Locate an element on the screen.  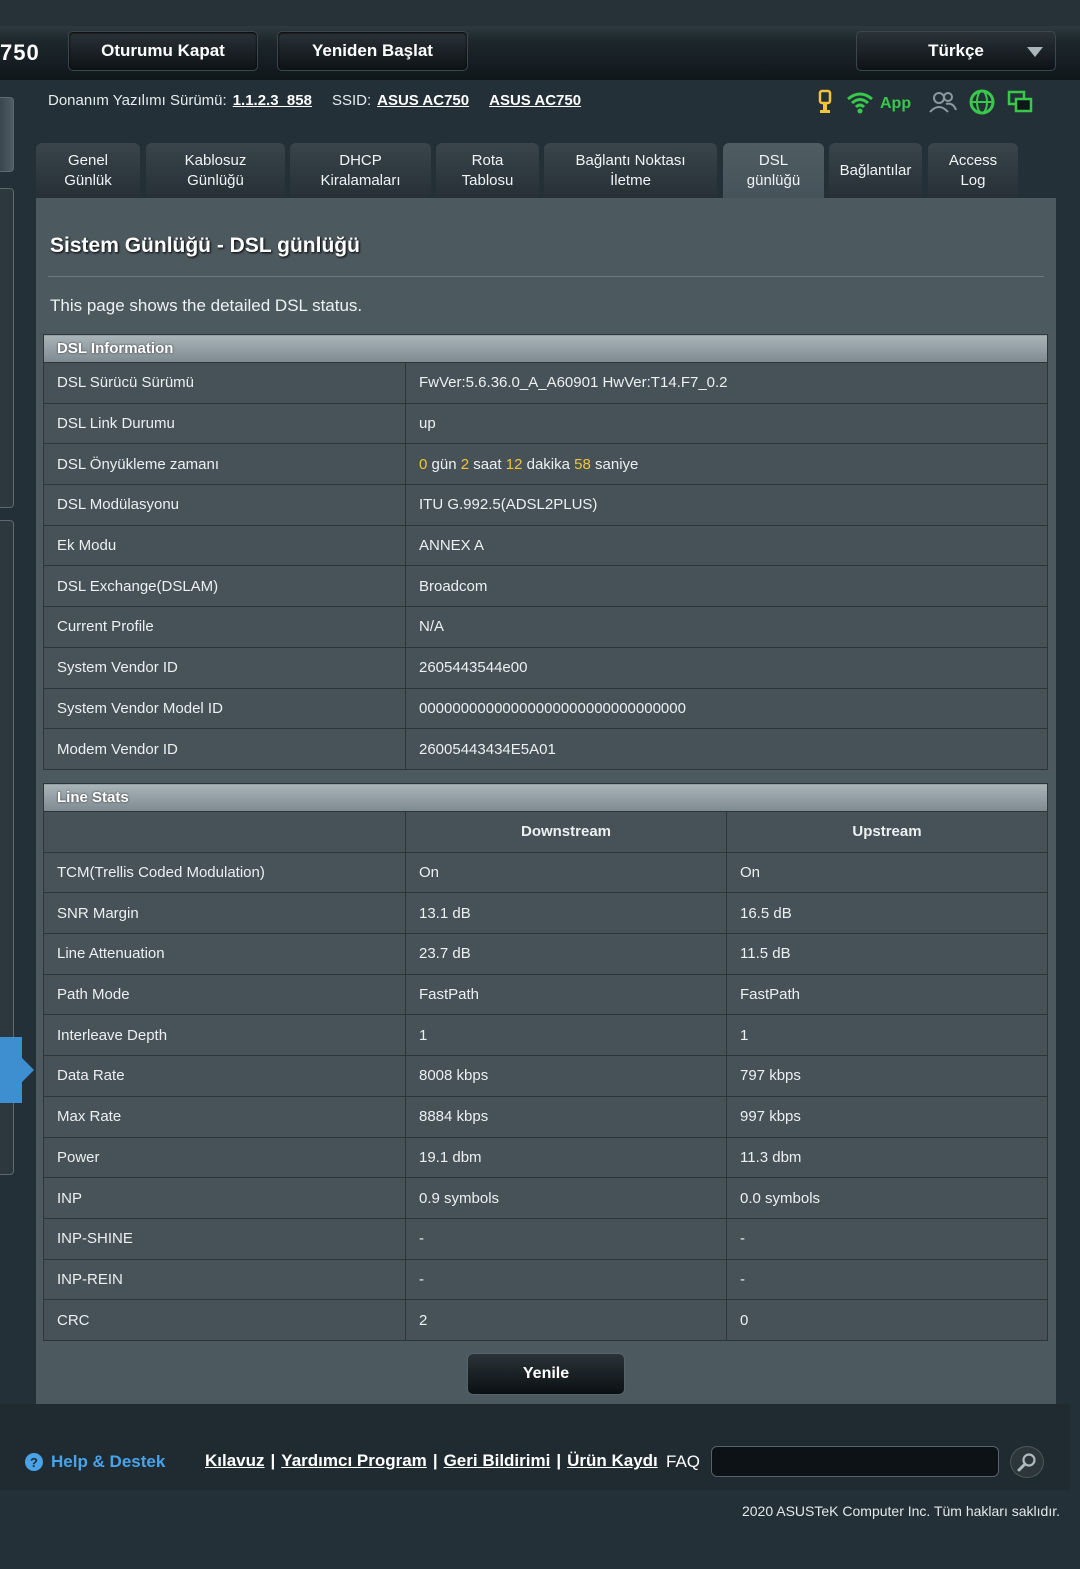
row-value: ANNEX A is located at coordinates (726, 545).